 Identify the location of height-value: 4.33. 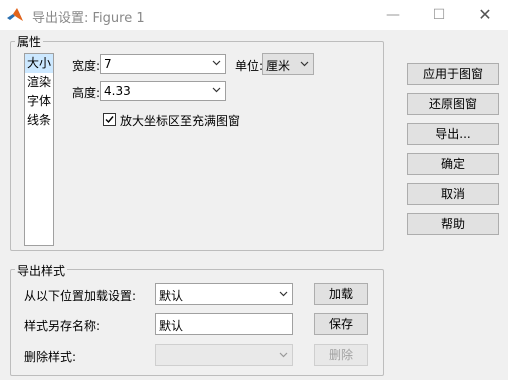
(117, 91).